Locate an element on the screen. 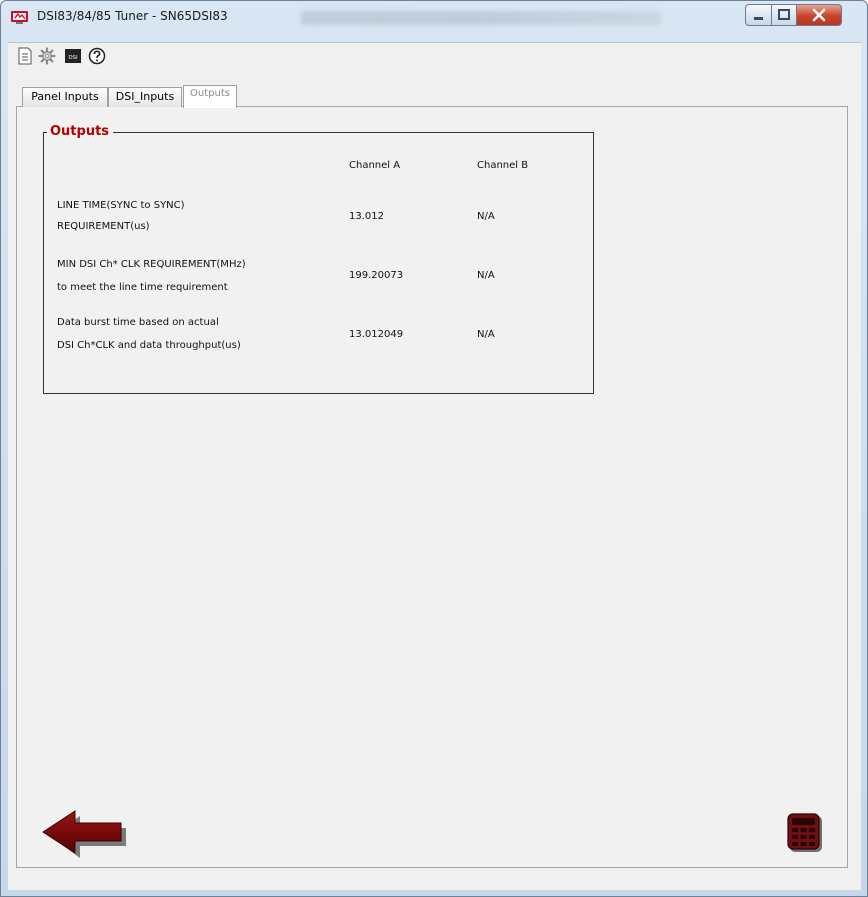  tab-panel-inputs: Panel Inputs is located at coordinates (65, 97).